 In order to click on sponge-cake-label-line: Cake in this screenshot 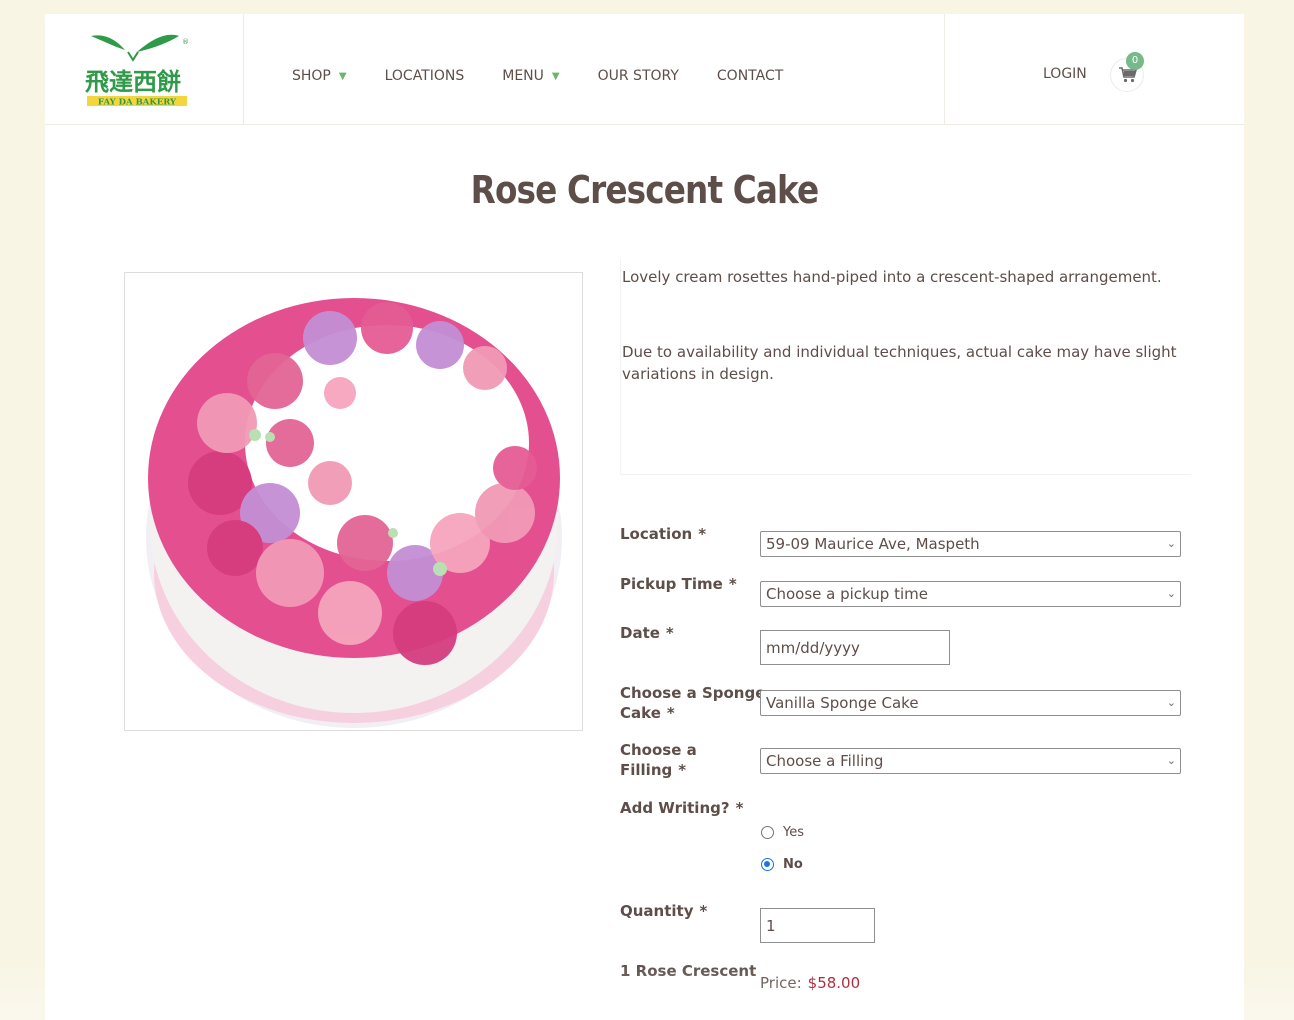, I will do `click(640, 713)`.